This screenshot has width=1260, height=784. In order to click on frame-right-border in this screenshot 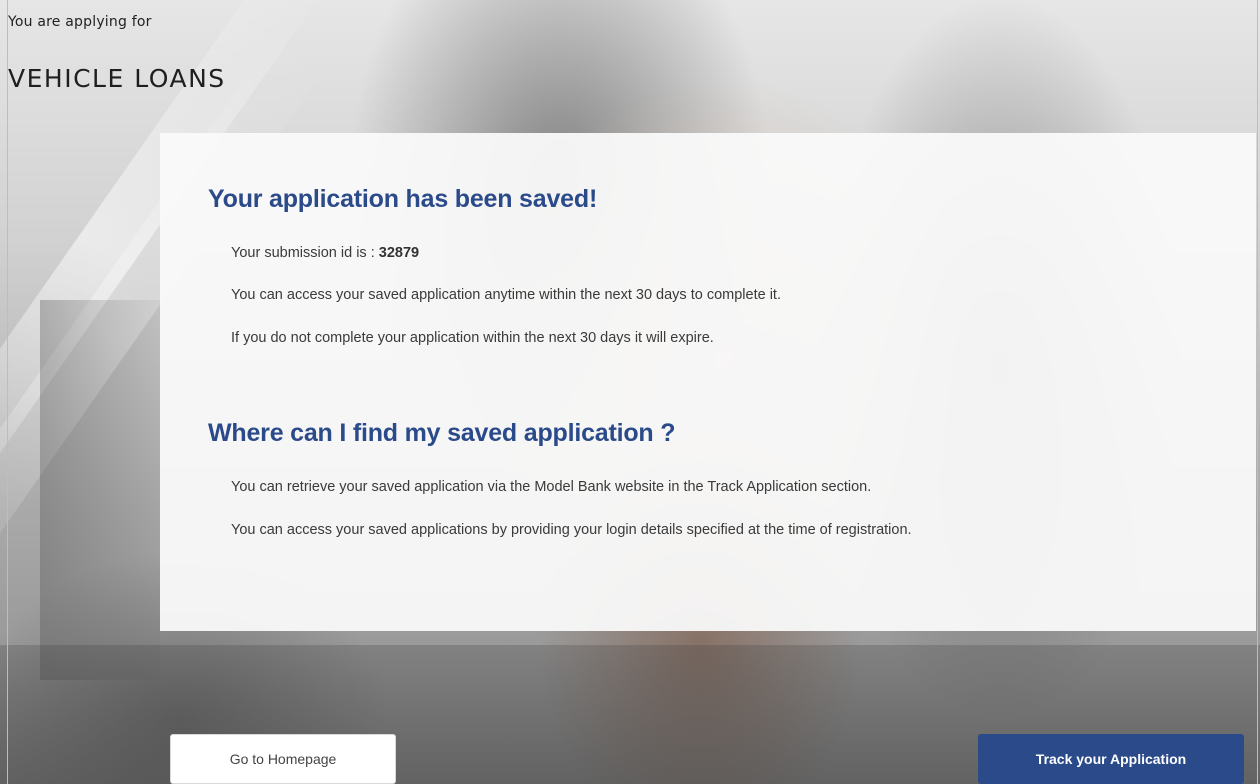, I will do `click(1257, 392)`.